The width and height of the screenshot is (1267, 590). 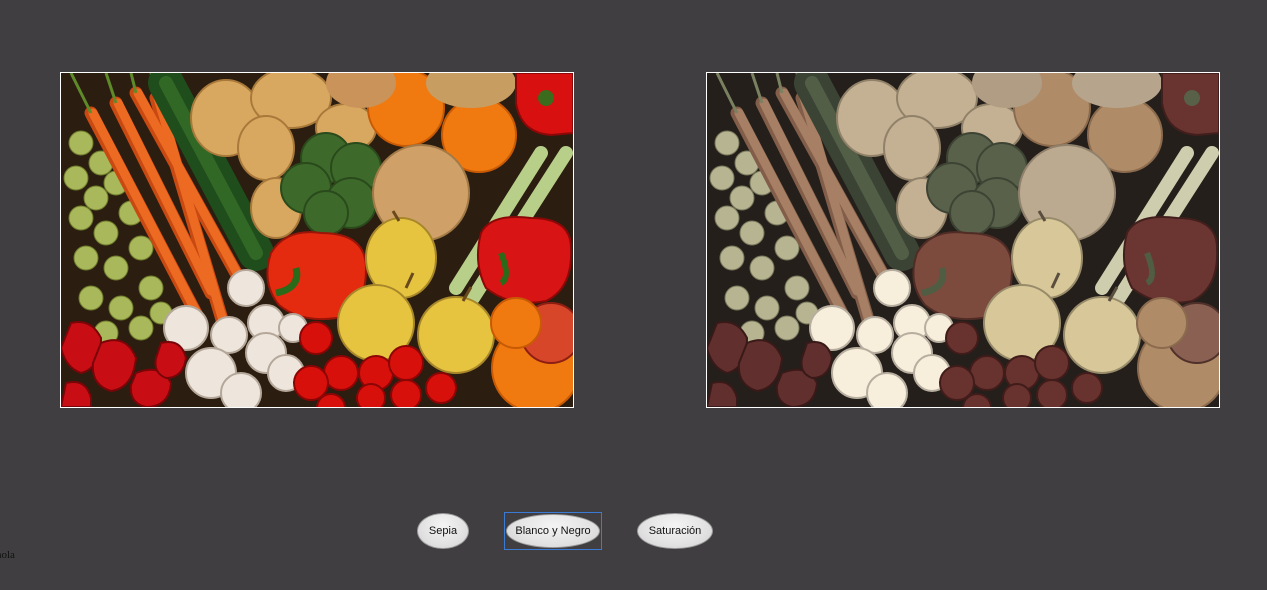 I want to click on sepia-button: Sepia, so click(x=443, y=531).